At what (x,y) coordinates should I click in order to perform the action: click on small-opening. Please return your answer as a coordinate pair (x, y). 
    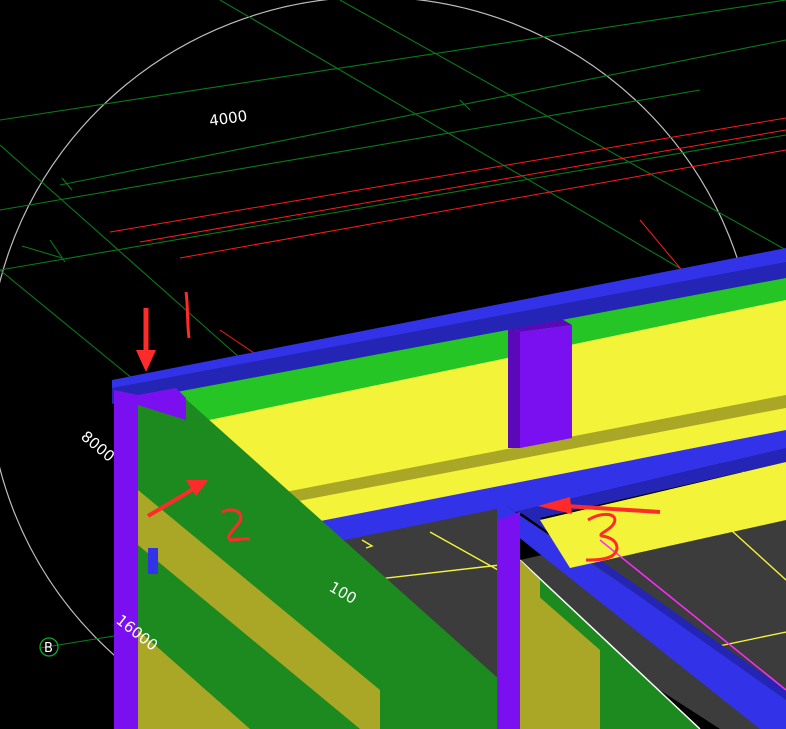
    Looking at the image, I should click on (153, 561).